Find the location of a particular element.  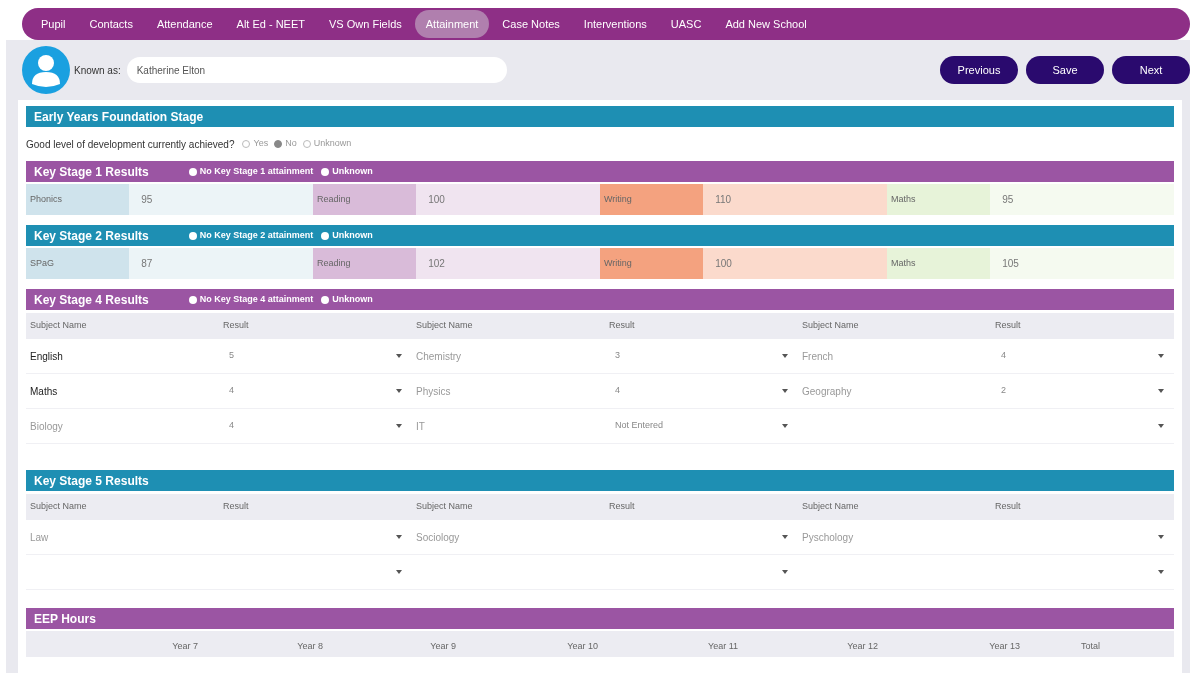

tab: Alt Ed - NEET is located at coordinates (270, 24).